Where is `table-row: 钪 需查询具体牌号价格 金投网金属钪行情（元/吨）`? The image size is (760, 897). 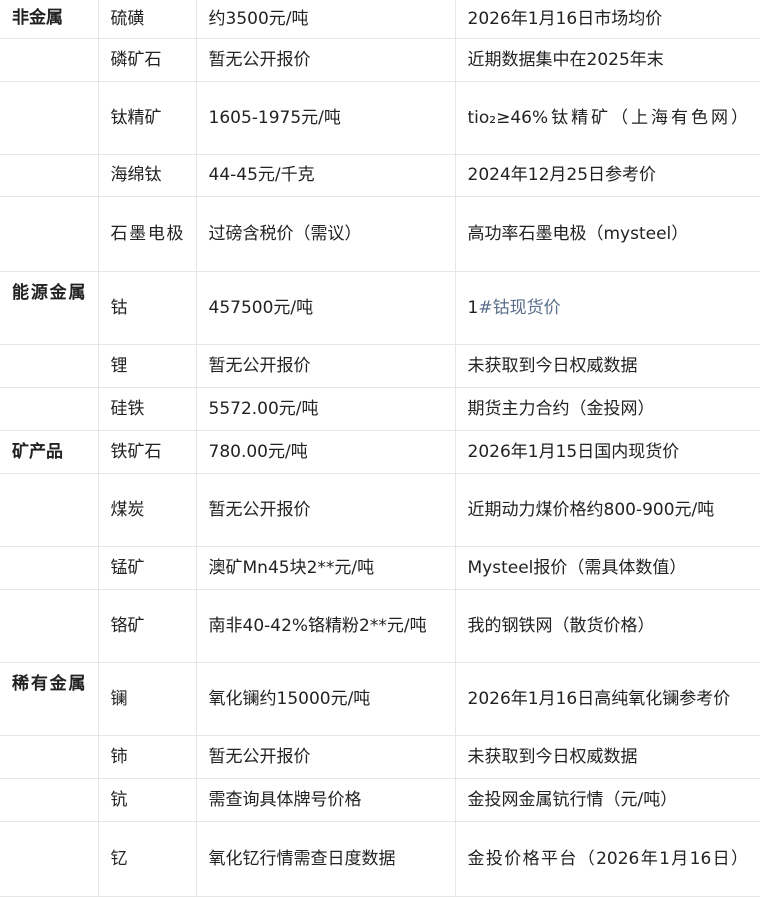
table-row: 钪 需查询具体牌号价格 金投网金属钪行情（元/吨） is located at coordinates (380, 800).